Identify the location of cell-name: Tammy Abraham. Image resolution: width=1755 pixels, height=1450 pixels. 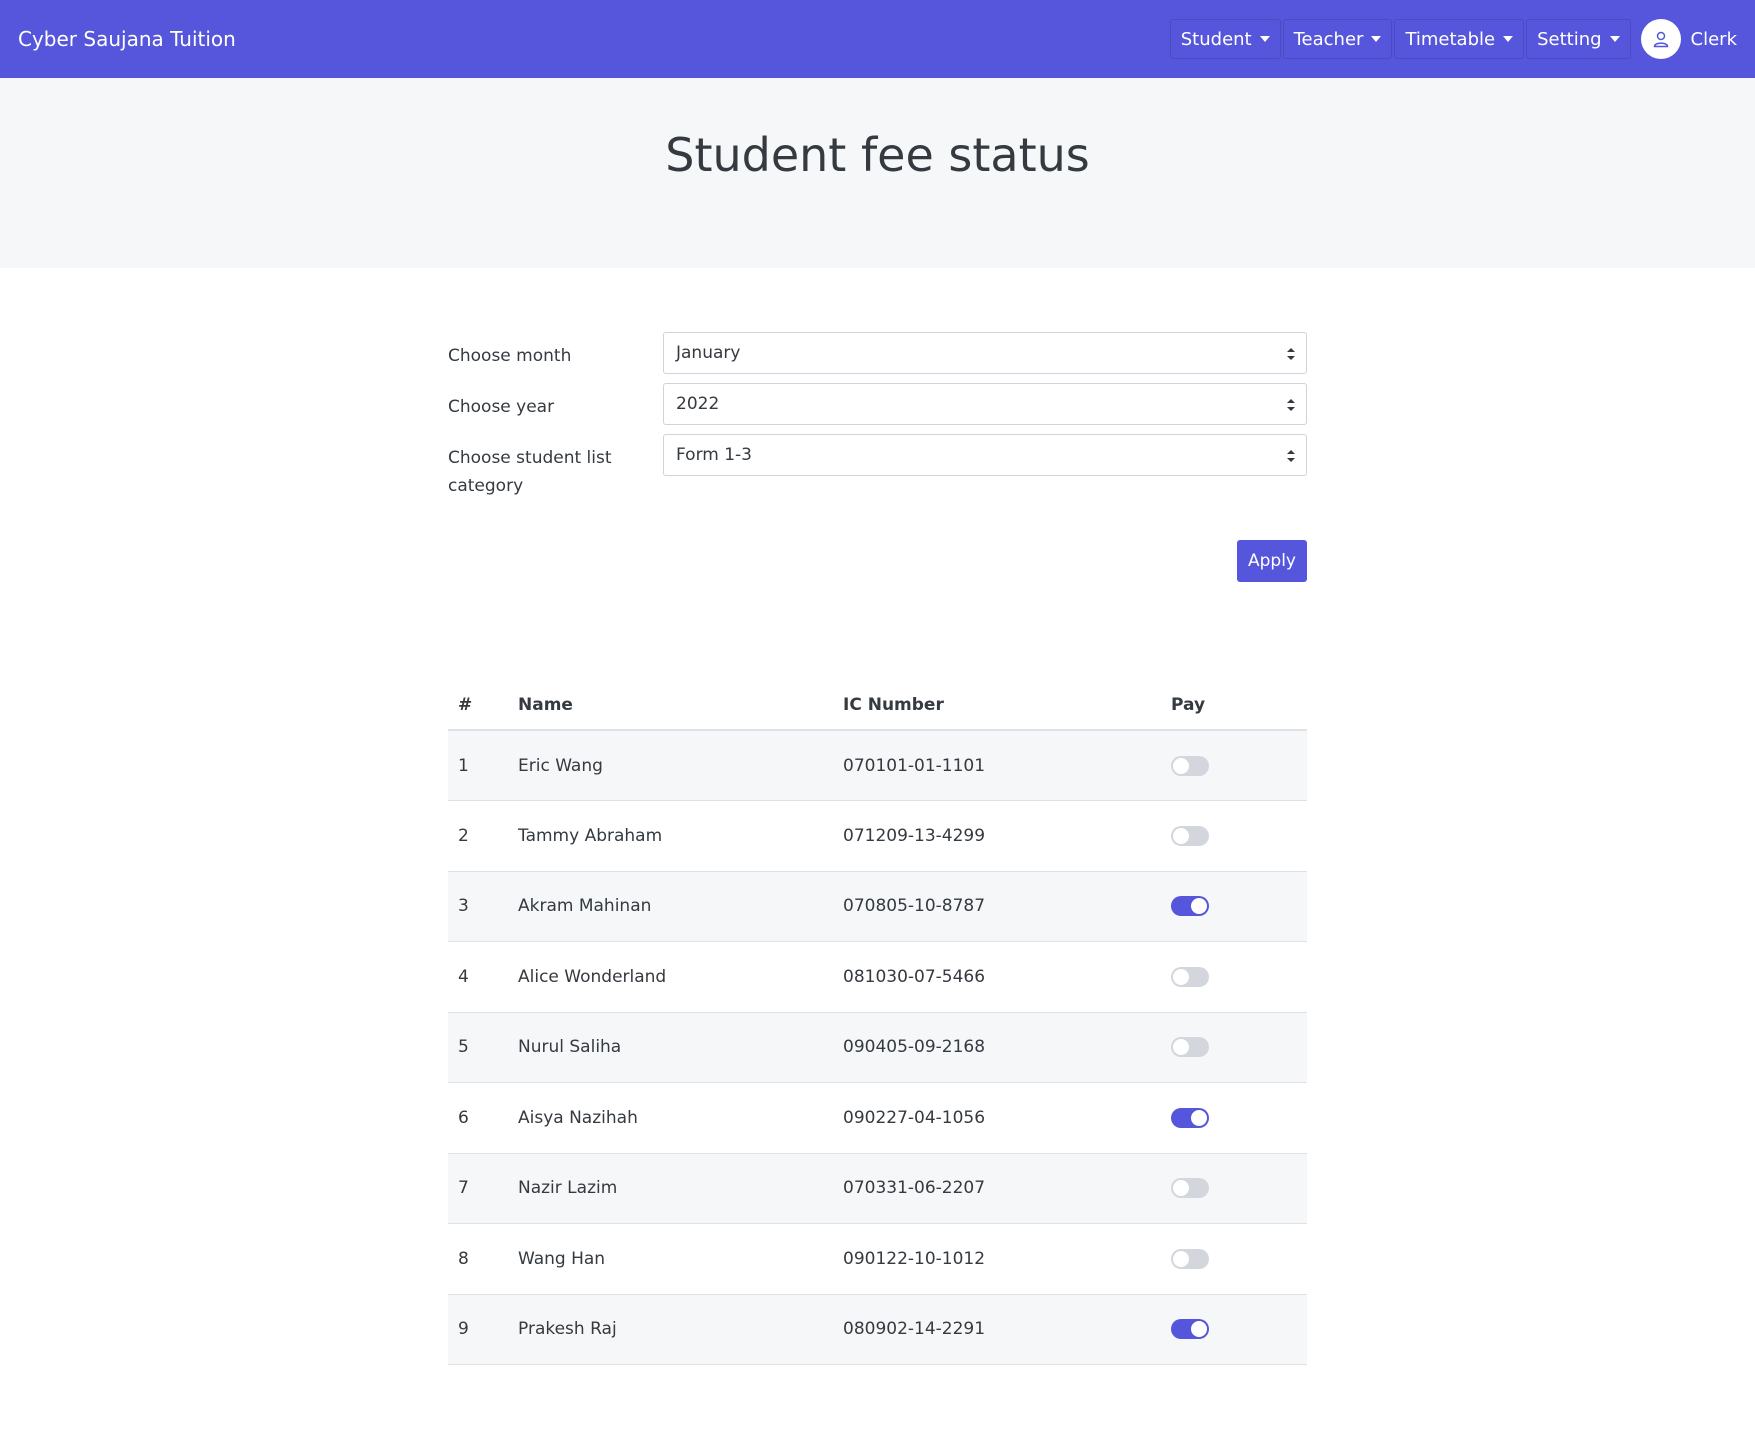
(670, 836).